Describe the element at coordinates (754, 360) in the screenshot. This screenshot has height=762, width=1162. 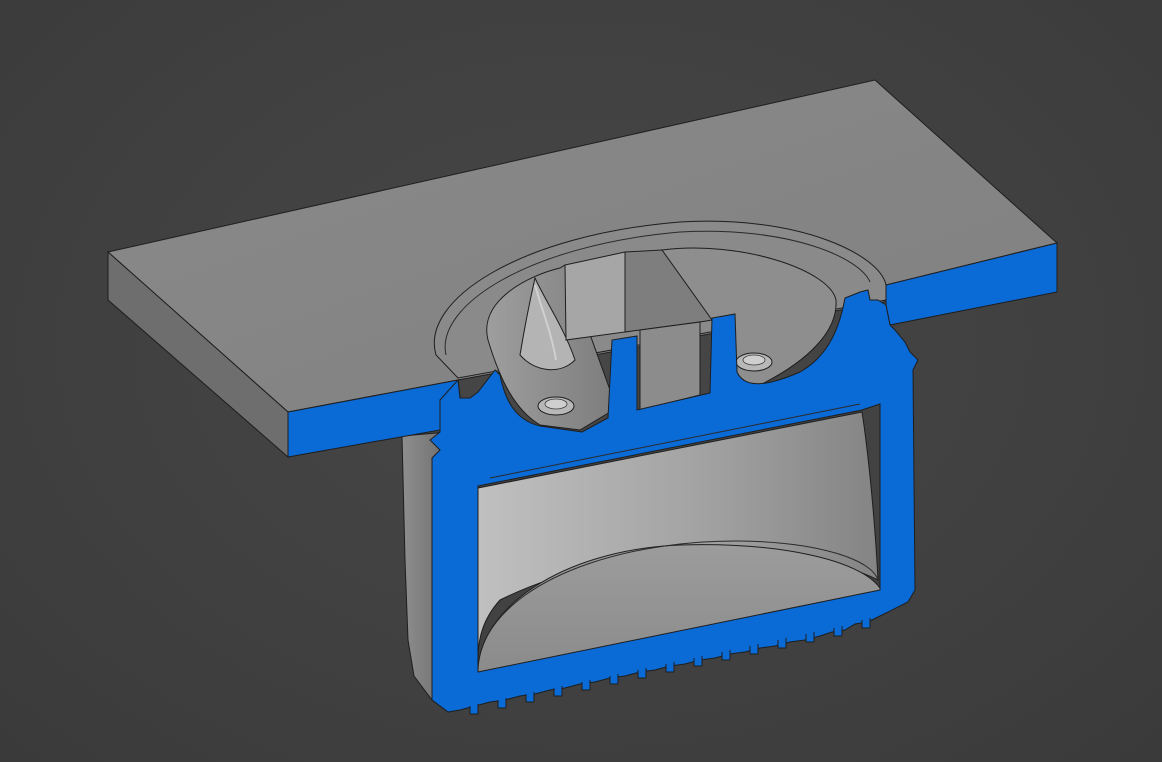
I see `drain-hole-right-inner` at that location.